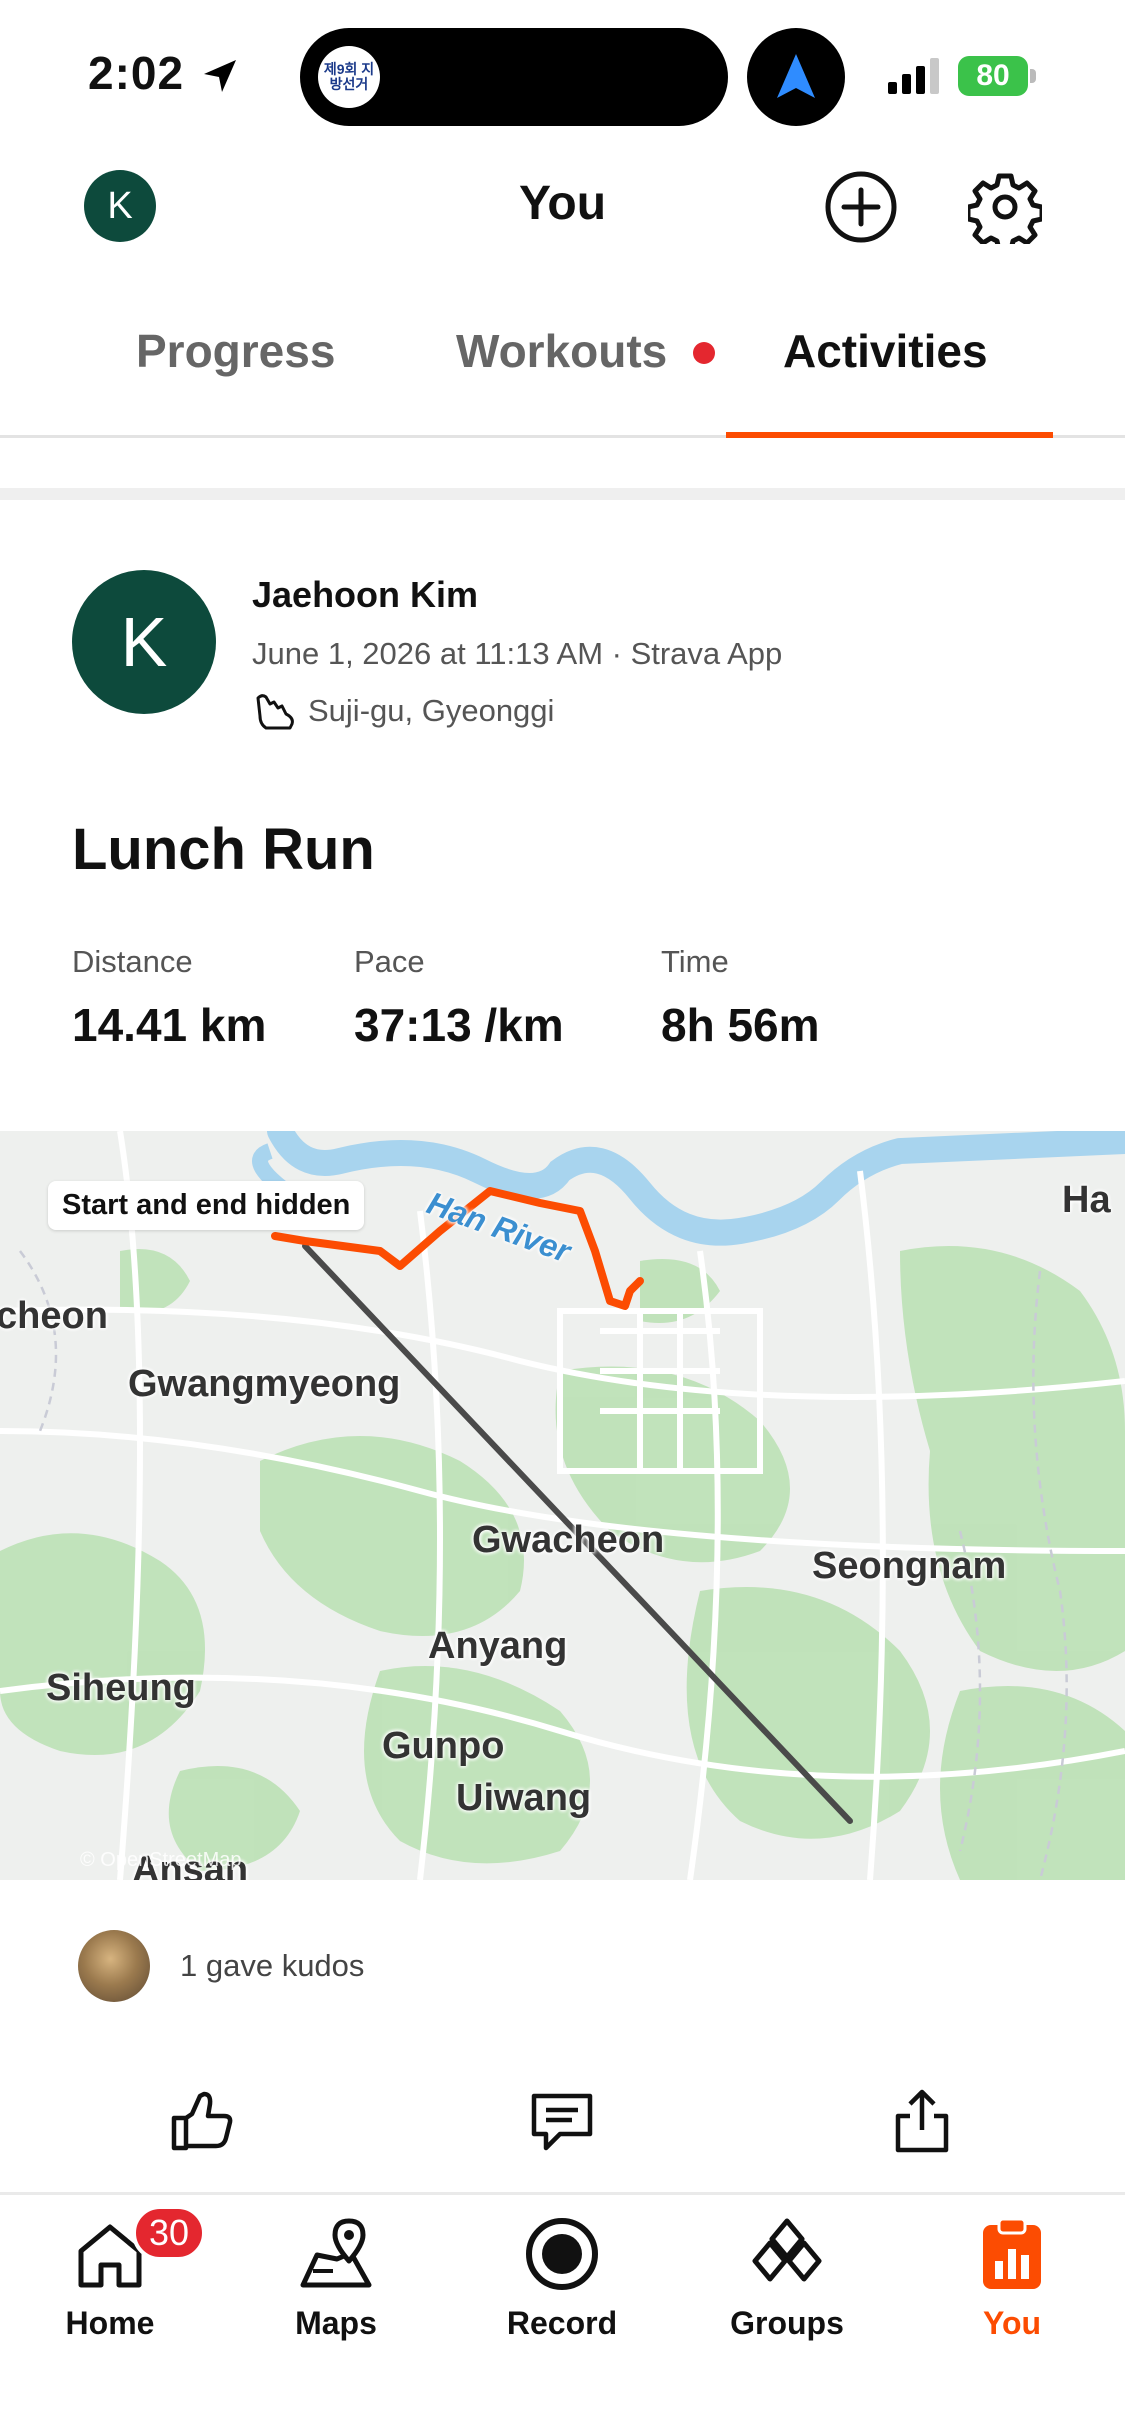 This screenshot has height=2436, width=1125. What do you see at coordinates (787, 2323) in the screenshot?
I see `nav-label: Groups` at bounding box center [787, 2323].